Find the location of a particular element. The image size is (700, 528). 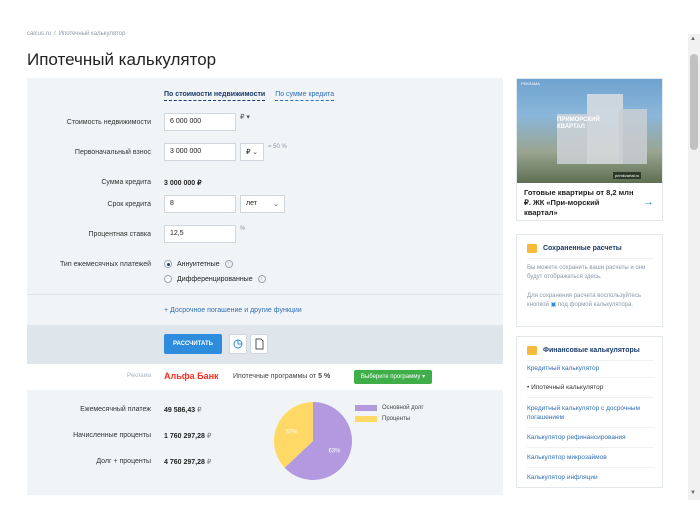

result-interest-label: Начисленные проценты is located at coordinates (112, 435).